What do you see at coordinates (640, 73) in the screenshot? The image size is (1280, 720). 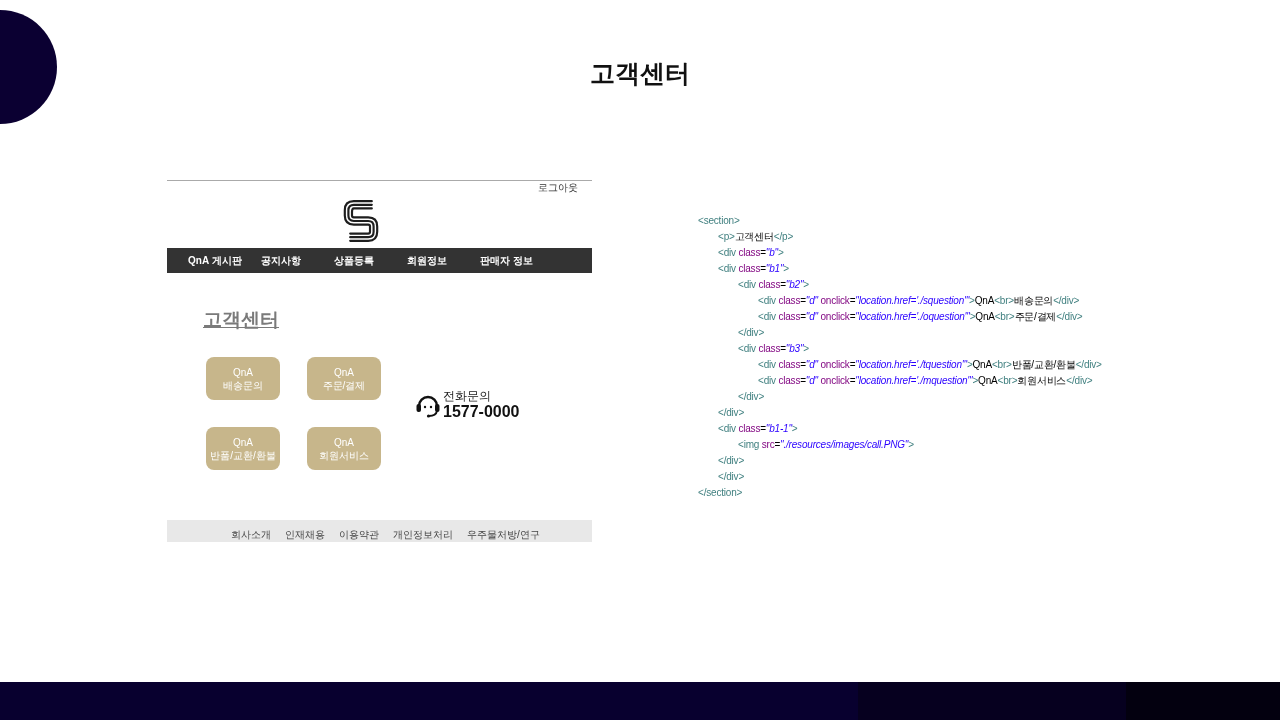 I see `slide-title: 고객센터` at bounding box center [640, 73].